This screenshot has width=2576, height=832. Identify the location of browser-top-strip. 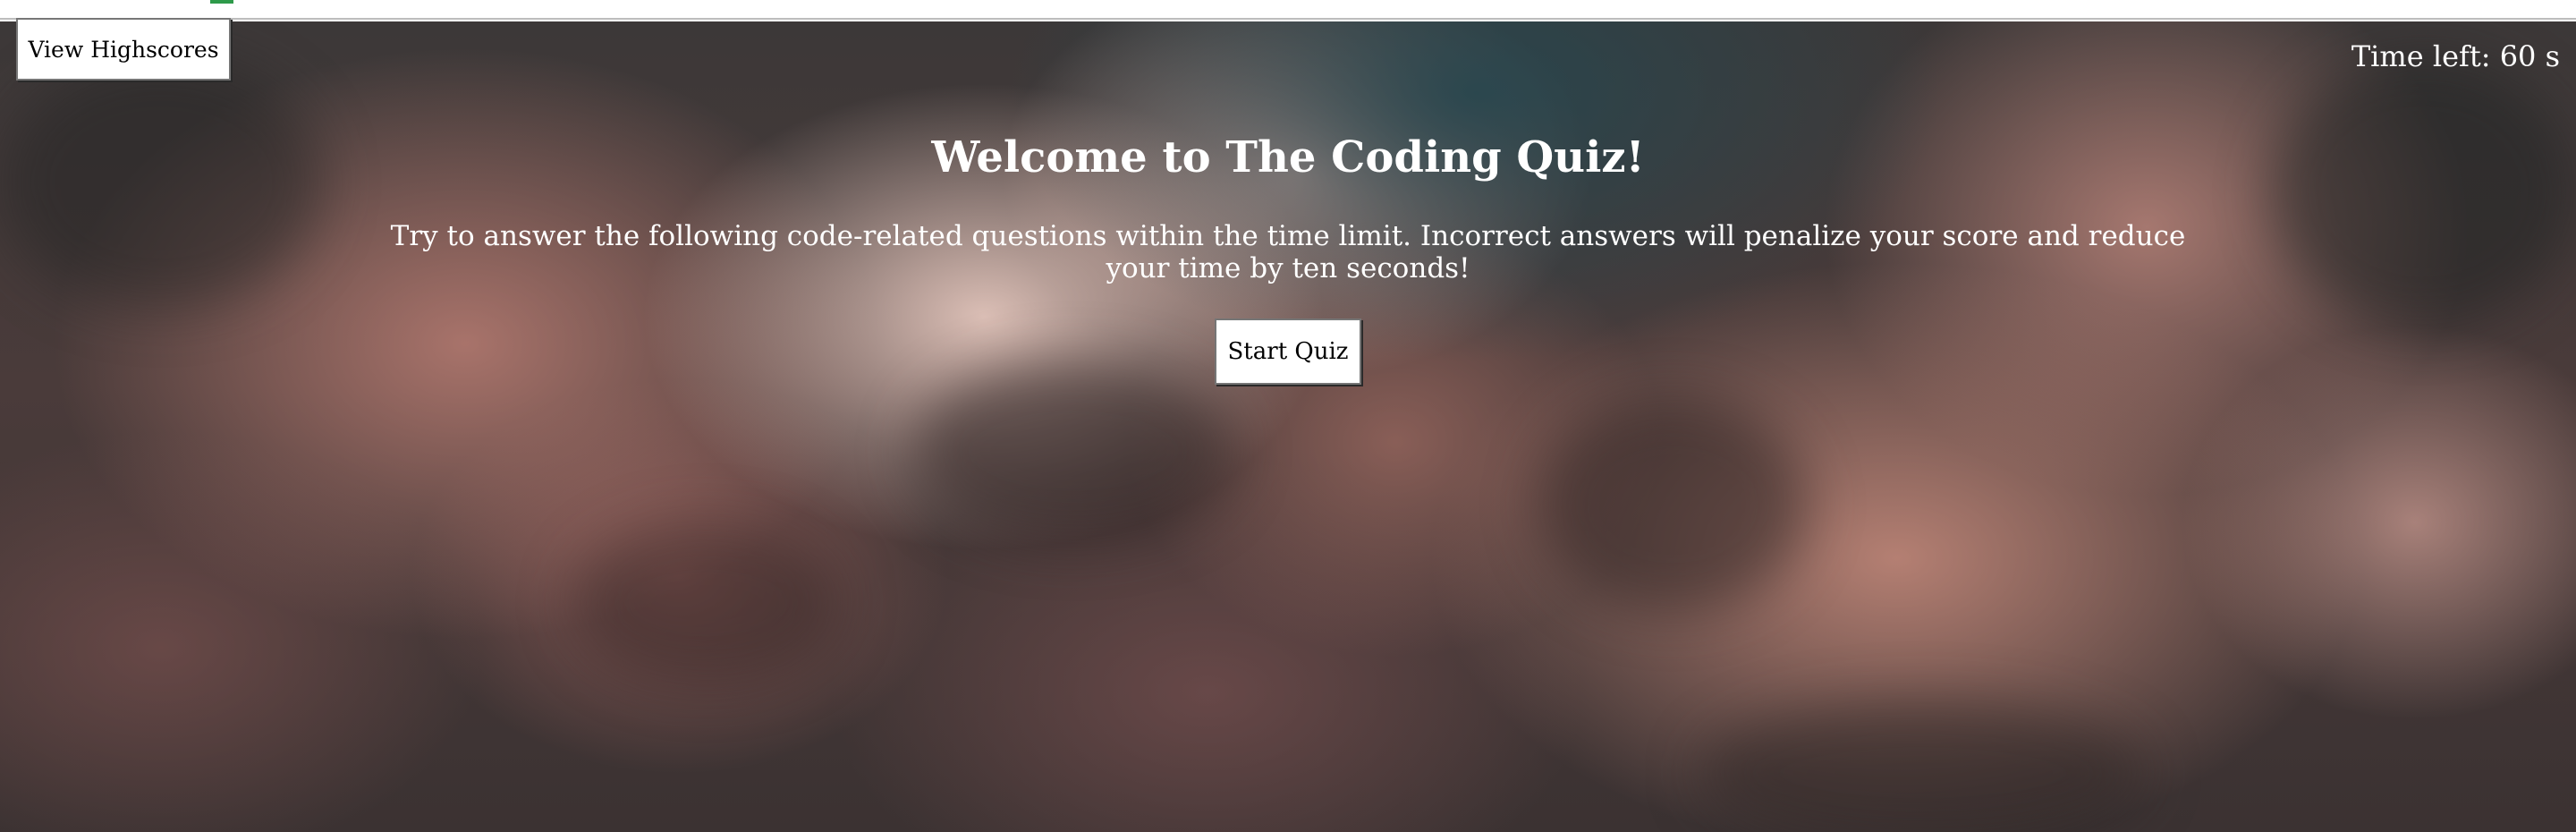
(1288, 10).